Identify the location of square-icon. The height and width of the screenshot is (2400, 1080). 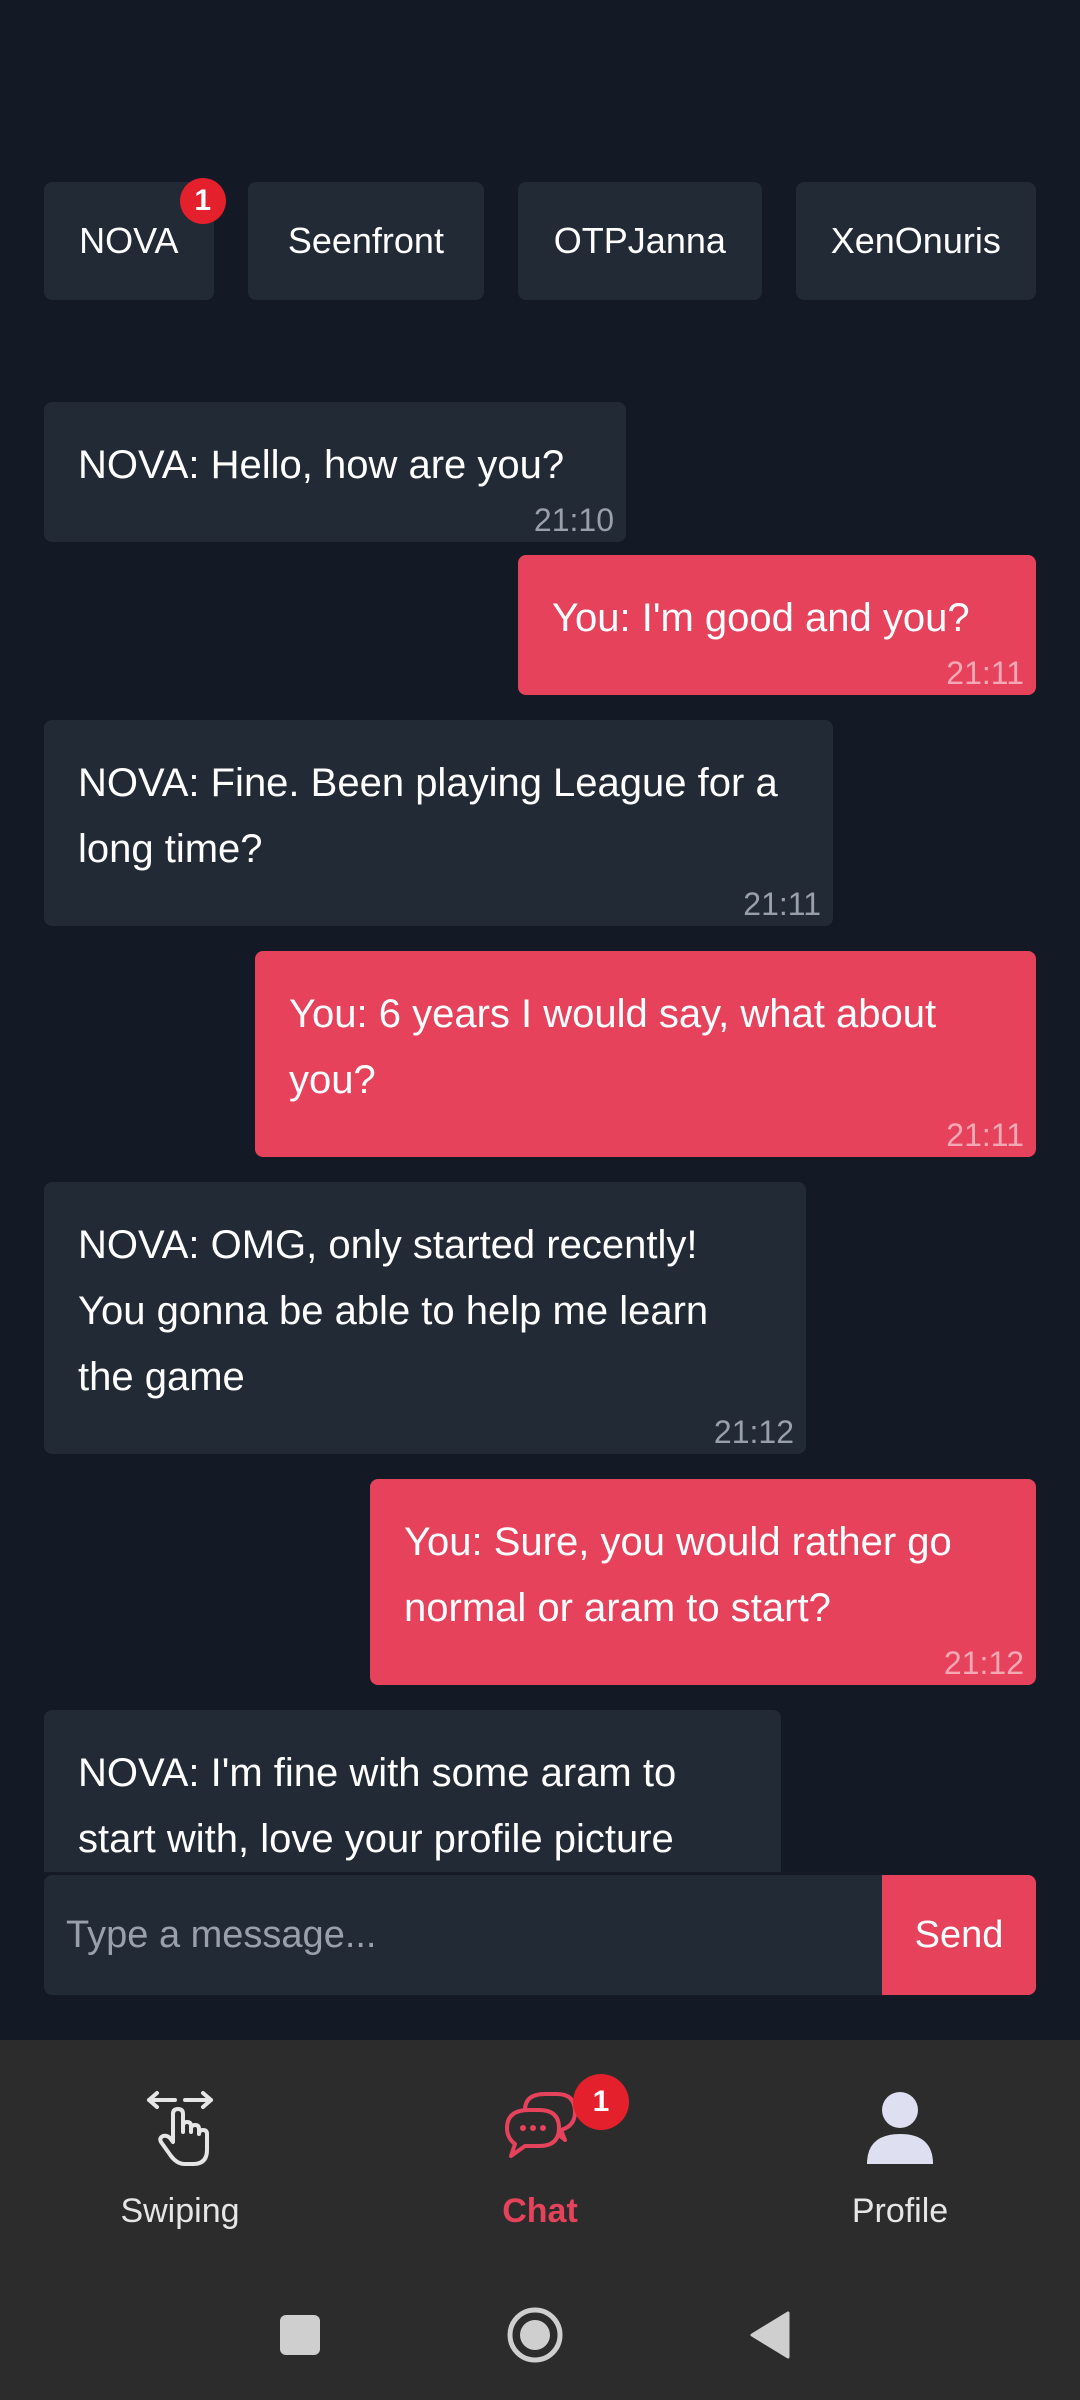
(300, 2335).